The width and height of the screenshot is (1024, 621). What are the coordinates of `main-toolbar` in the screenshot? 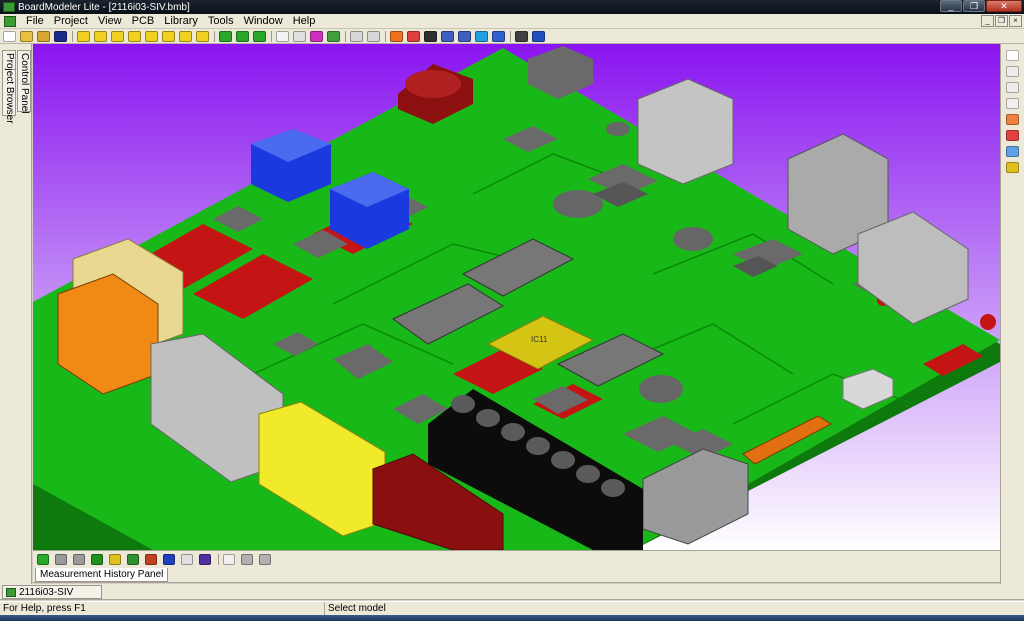 It's located at (512, 36).